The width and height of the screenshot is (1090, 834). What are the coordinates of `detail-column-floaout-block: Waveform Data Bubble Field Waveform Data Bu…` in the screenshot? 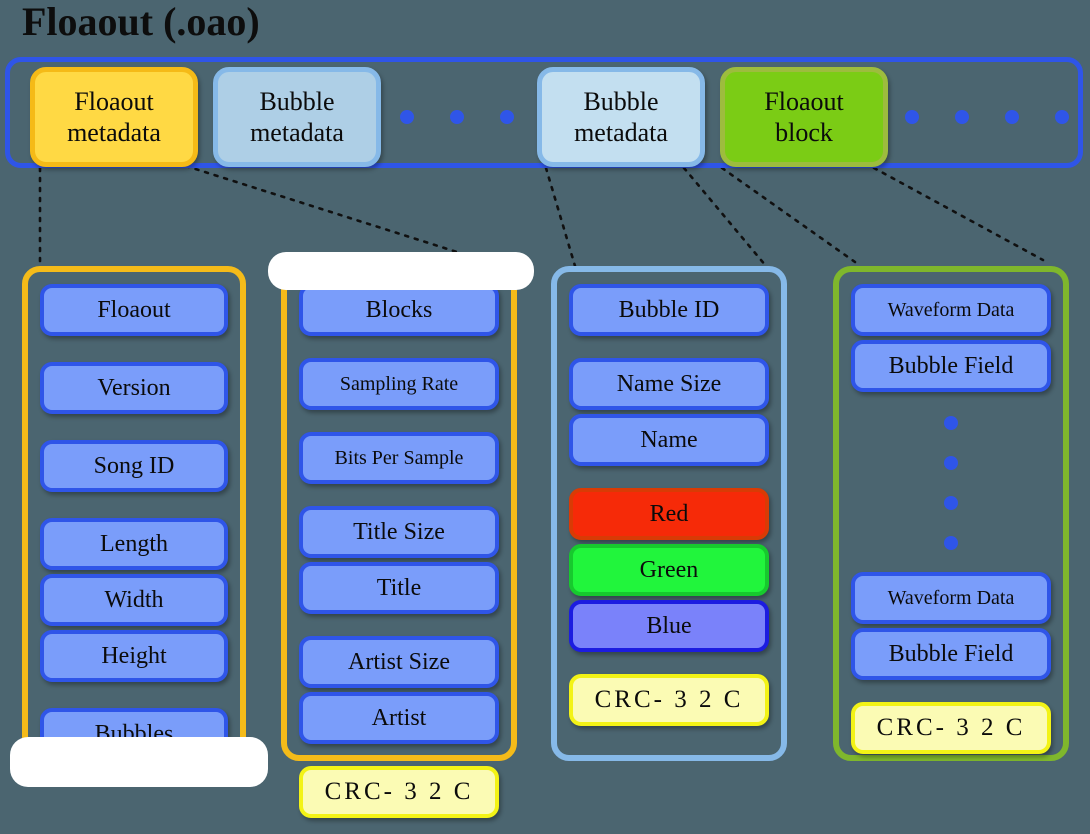 It's located at (951, 513).